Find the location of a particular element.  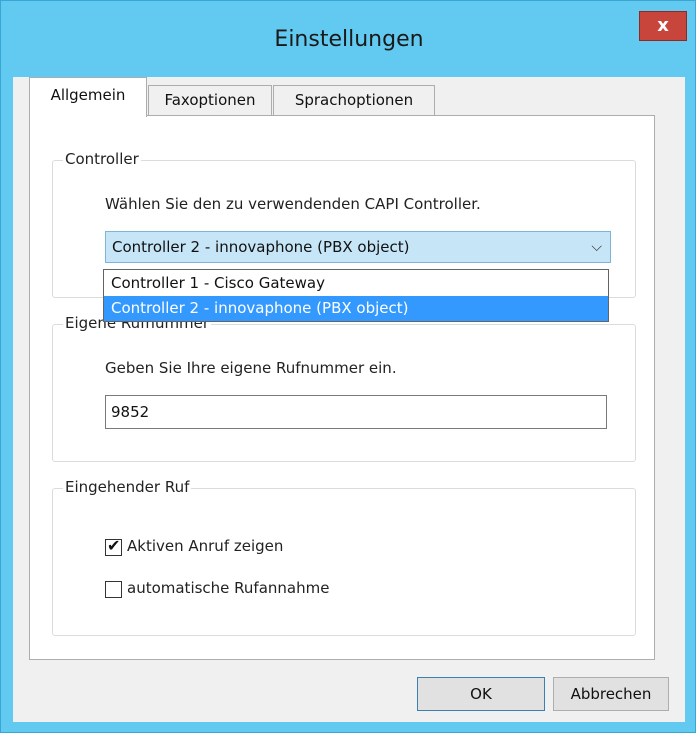

close-icon: x is located at coordinates (663, 25).